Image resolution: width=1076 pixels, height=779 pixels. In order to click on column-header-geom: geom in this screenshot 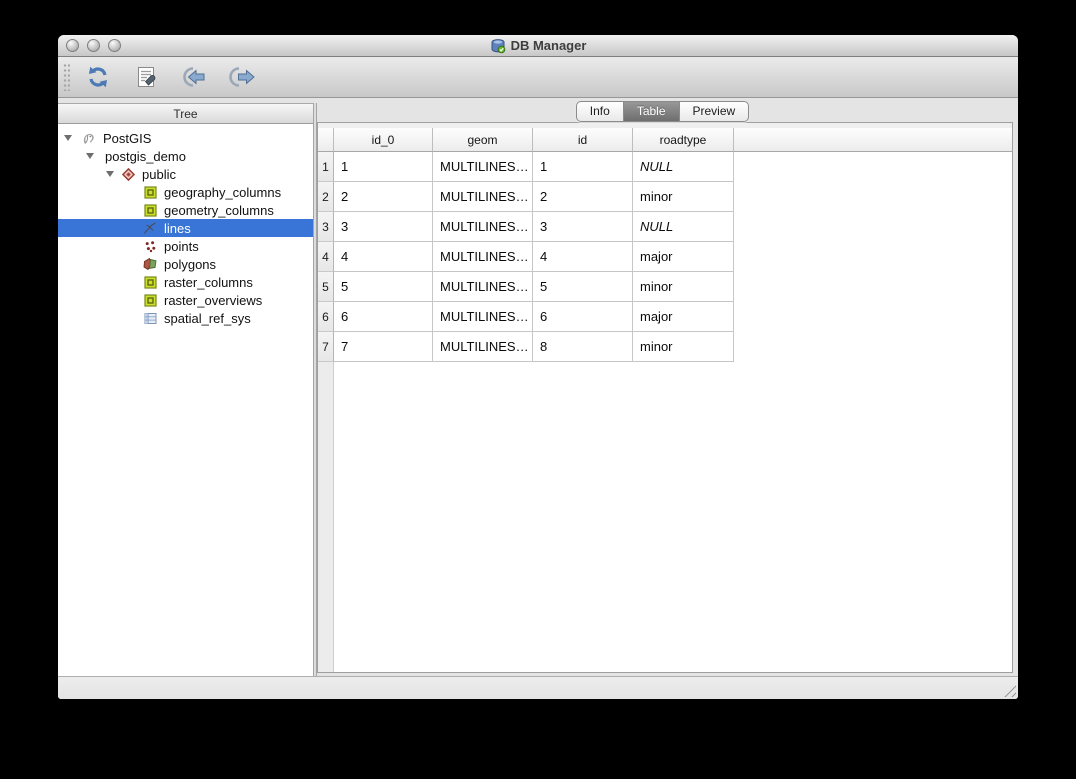, I will do `click(483, 140)`.